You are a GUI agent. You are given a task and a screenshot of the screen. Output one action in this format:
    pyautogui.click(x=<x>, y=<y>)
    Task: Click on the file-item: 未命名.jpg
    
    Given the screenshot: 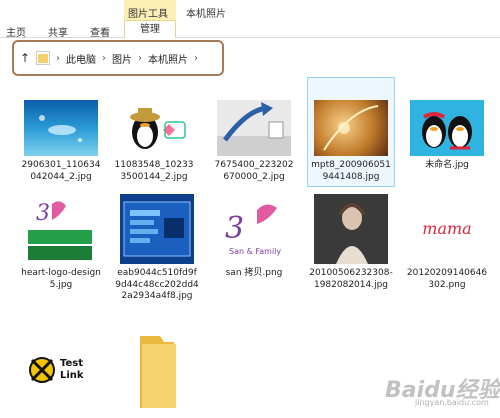 What is the action you would take?
    pyautogui.click(x=447, y=136)
    